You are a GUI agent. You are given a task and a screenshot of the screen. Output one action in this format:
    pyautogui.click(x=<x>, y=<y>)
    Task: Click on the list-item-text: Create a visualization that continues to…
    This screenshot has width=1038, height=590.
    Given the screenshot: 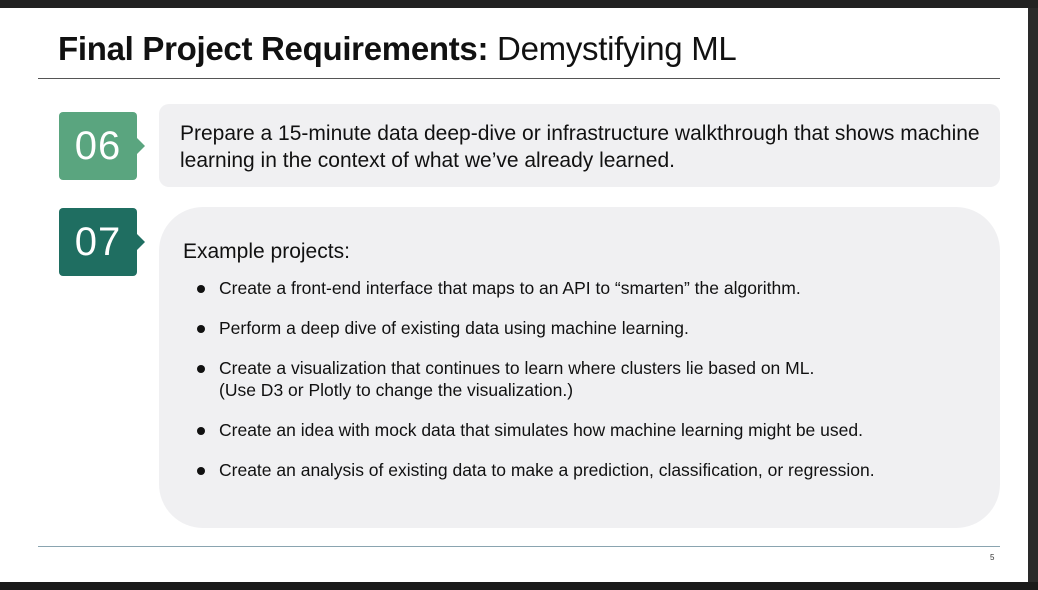 What is the action you would take?
    pyautogui.click(x=517, y=368)
    